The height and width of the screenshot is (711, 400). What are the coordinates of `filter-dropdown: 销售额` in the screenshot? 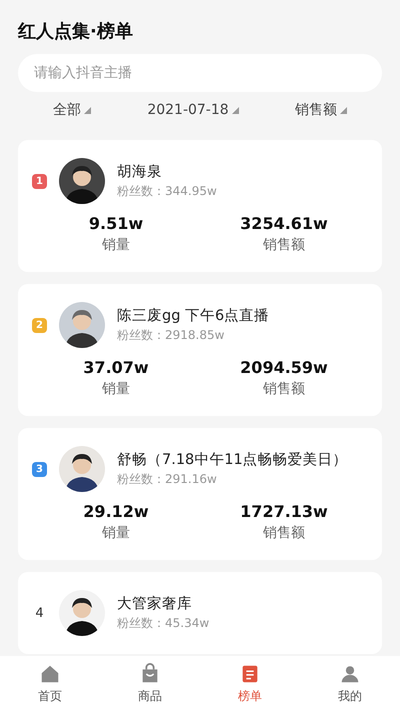 It's located at (321, 110).